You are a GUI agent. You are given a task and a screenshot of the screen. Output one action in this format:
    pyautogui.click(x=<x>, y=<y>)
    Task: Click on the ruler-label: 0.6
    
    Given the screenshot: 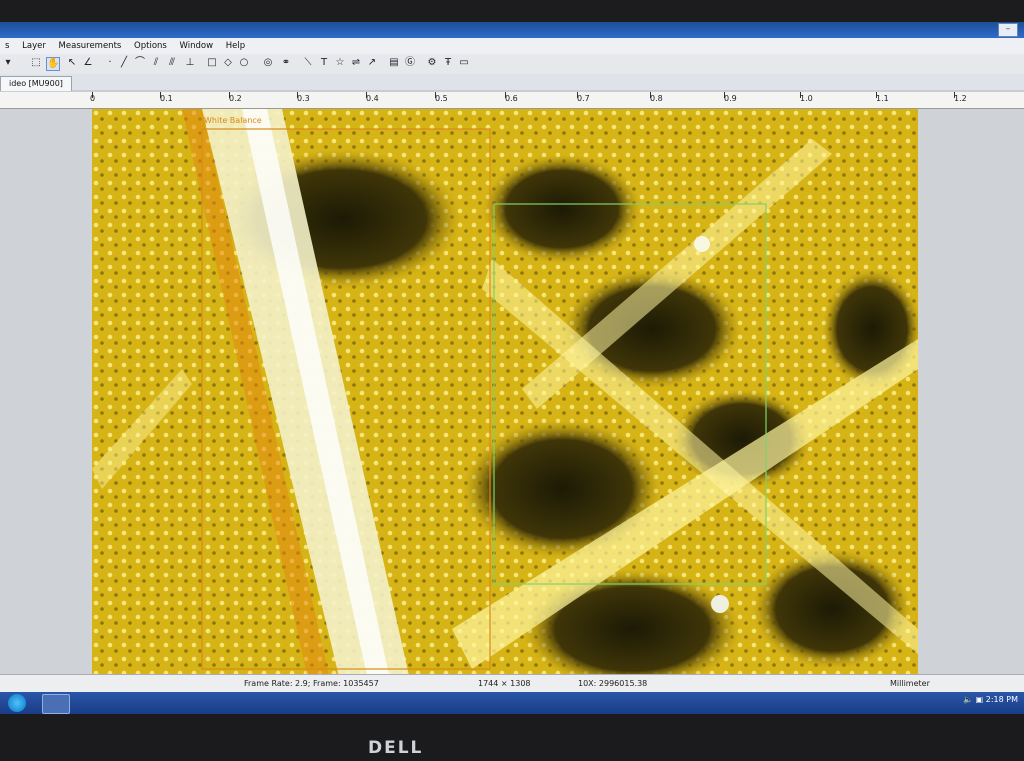 What is the action you would take?
    pyautogui.click(x=511, y=98)
    